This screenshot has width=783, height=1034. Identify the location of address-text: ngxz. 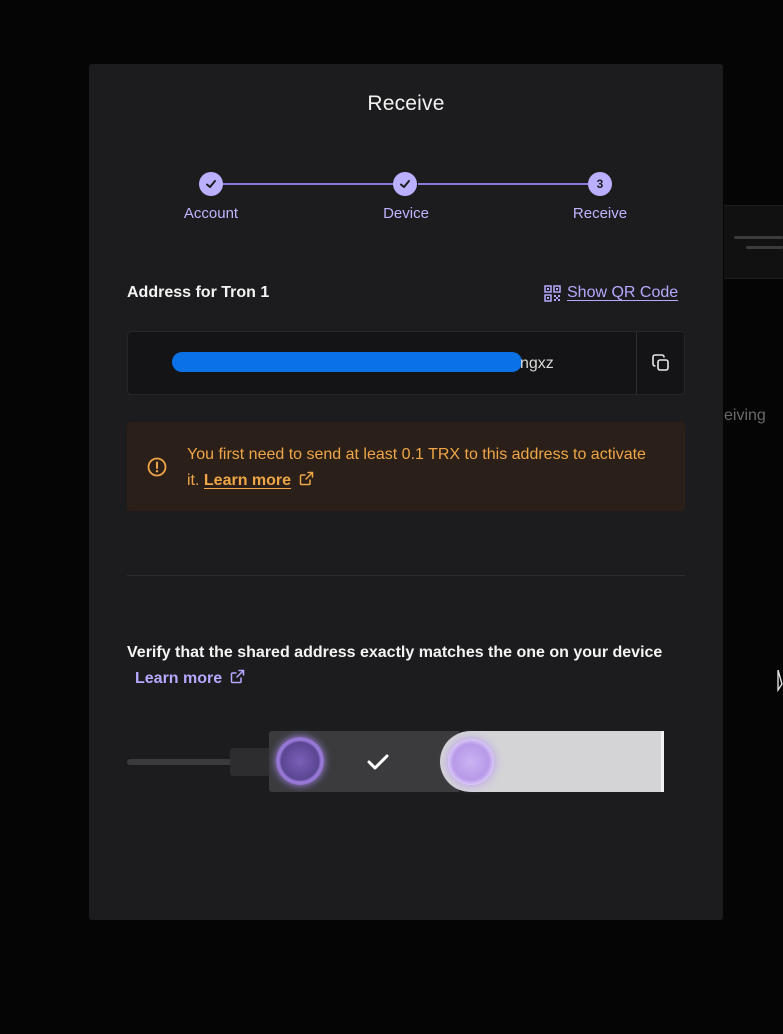
(537, 363).